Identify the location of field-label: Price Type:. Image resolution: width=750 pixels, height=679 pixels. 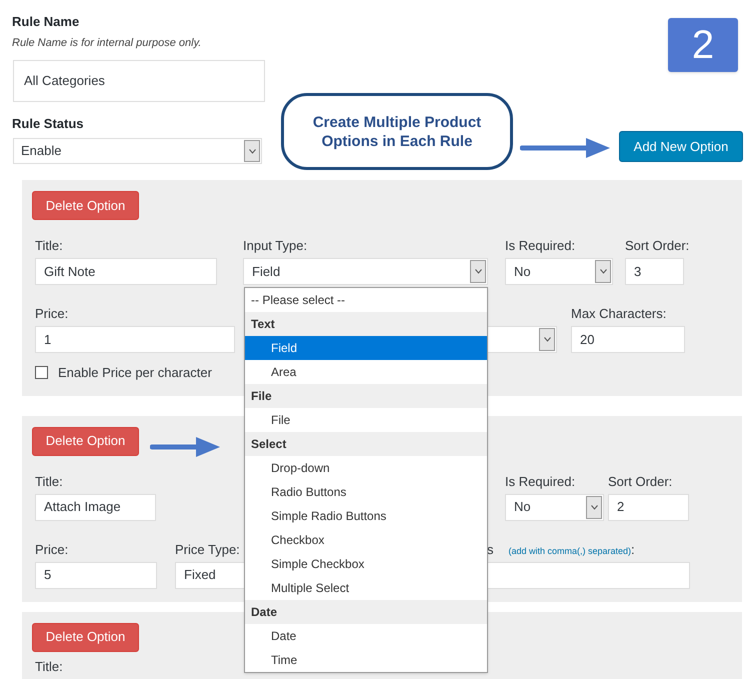
(207, 549).